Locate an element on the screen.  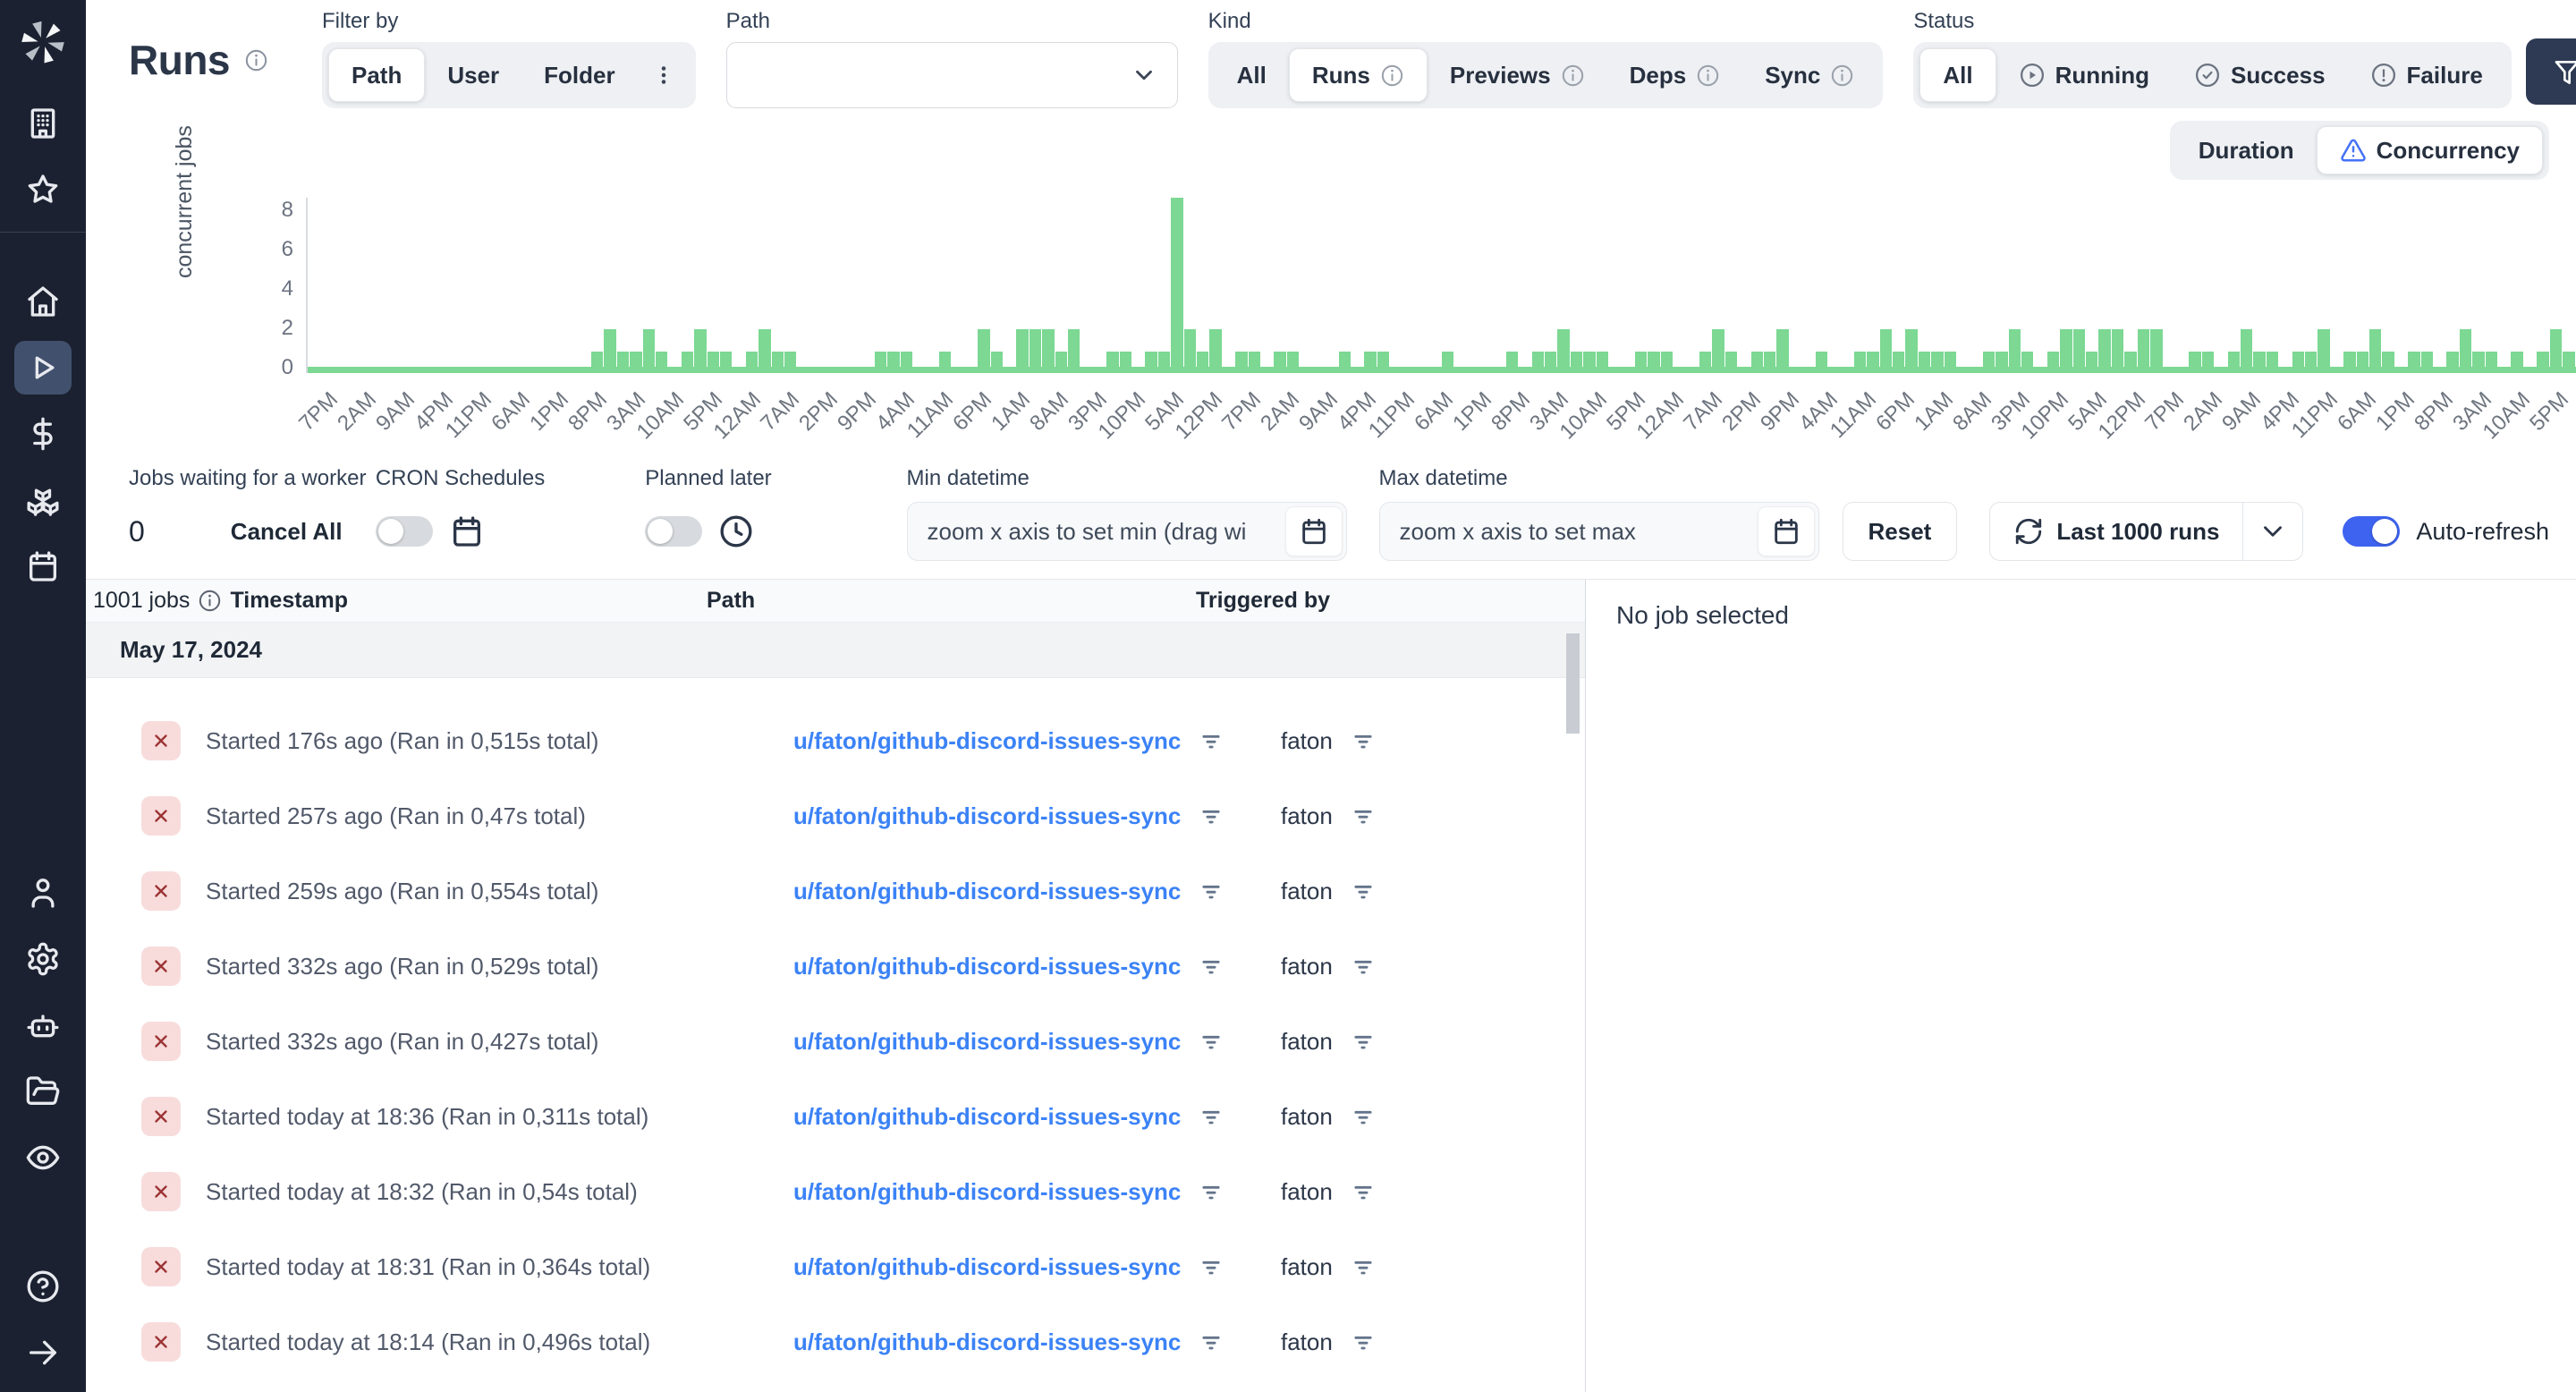
list-scrollbar is located at coordinates (1573, 1007).